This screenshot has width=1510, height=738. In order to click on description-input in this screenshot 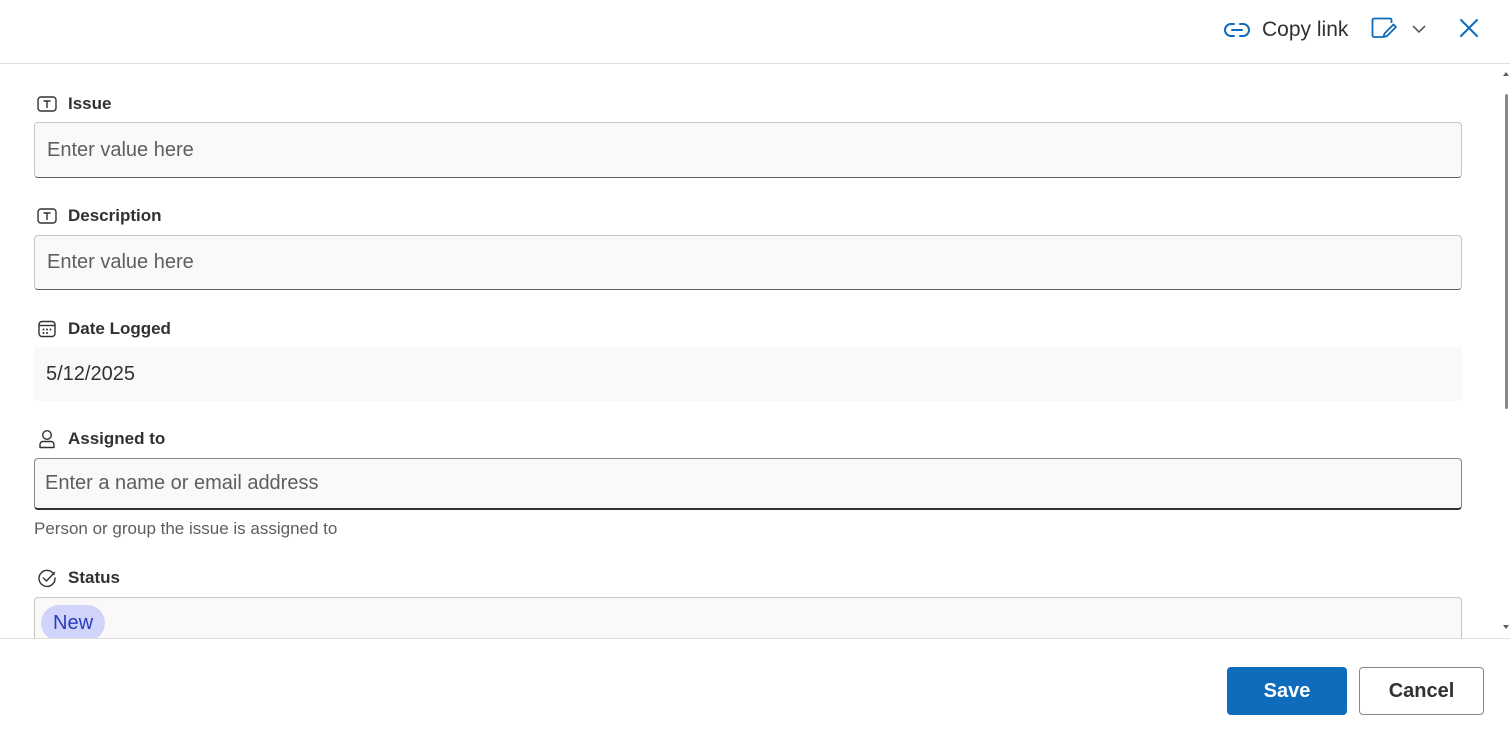, I will do `click(748, 262)`.